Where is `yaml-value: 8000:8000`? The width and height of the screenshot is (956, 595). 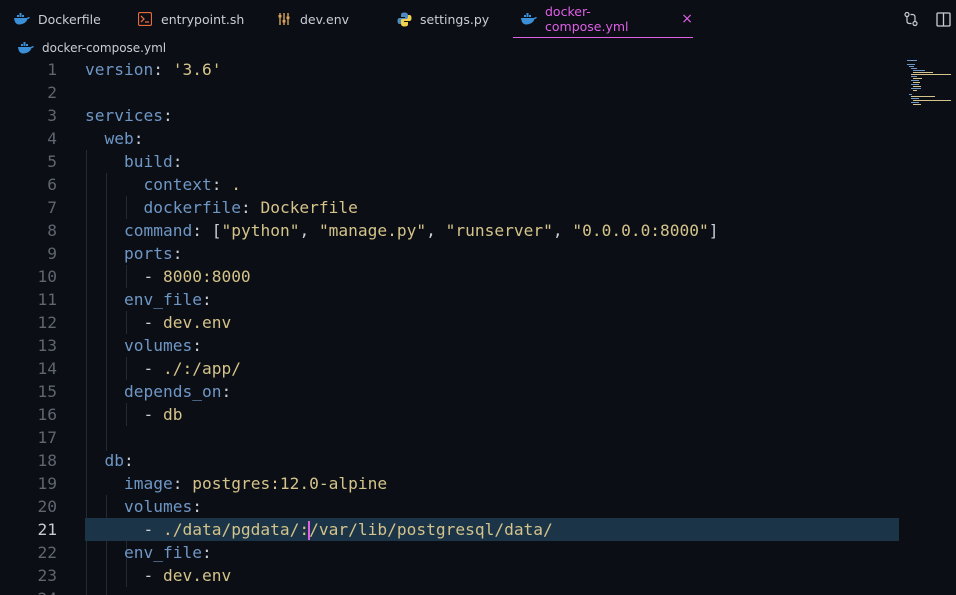 yaml-value: 8000:8000 is located at coordinates (206, 276).